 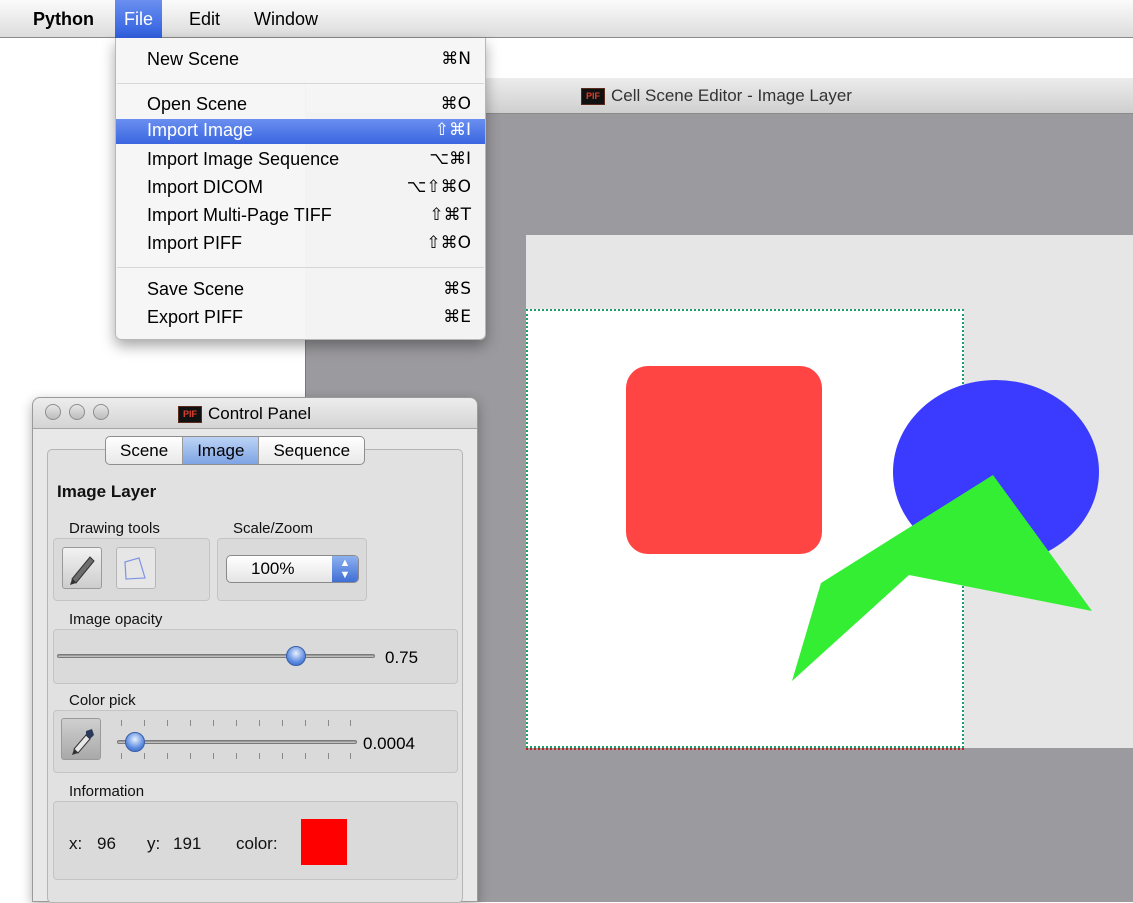 What do you see at coordinates (77, 412) in the screenshot?
I see `minimize-window-button` at bounding box center [77, 412].